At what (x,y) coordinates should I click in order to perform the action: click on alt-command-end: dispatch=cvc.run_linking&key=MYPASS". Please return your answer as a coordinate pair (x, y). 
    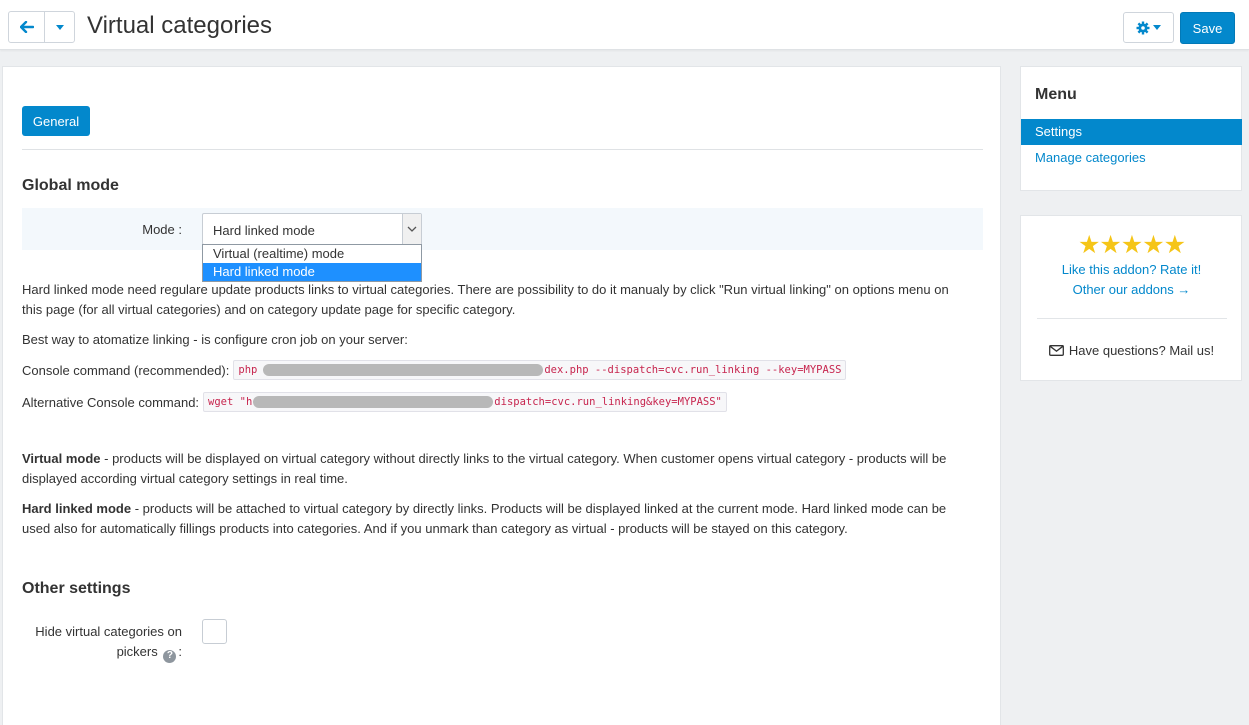
    Looking at the image, I should click on (608, 402).